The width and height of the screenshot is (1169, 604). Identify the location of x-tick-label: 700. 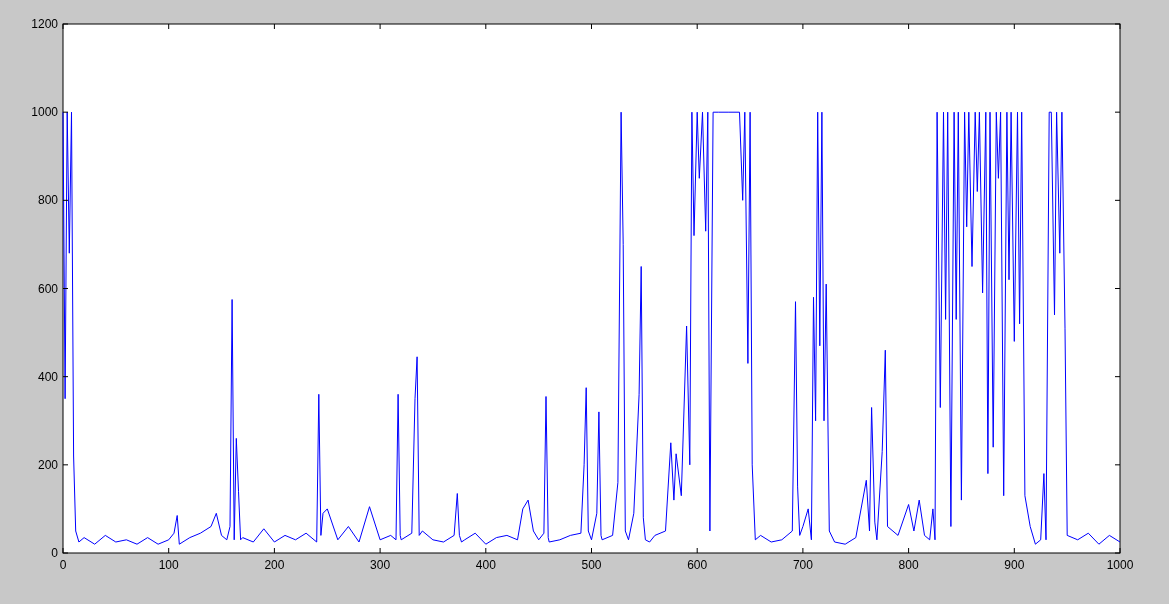
(802, 565).